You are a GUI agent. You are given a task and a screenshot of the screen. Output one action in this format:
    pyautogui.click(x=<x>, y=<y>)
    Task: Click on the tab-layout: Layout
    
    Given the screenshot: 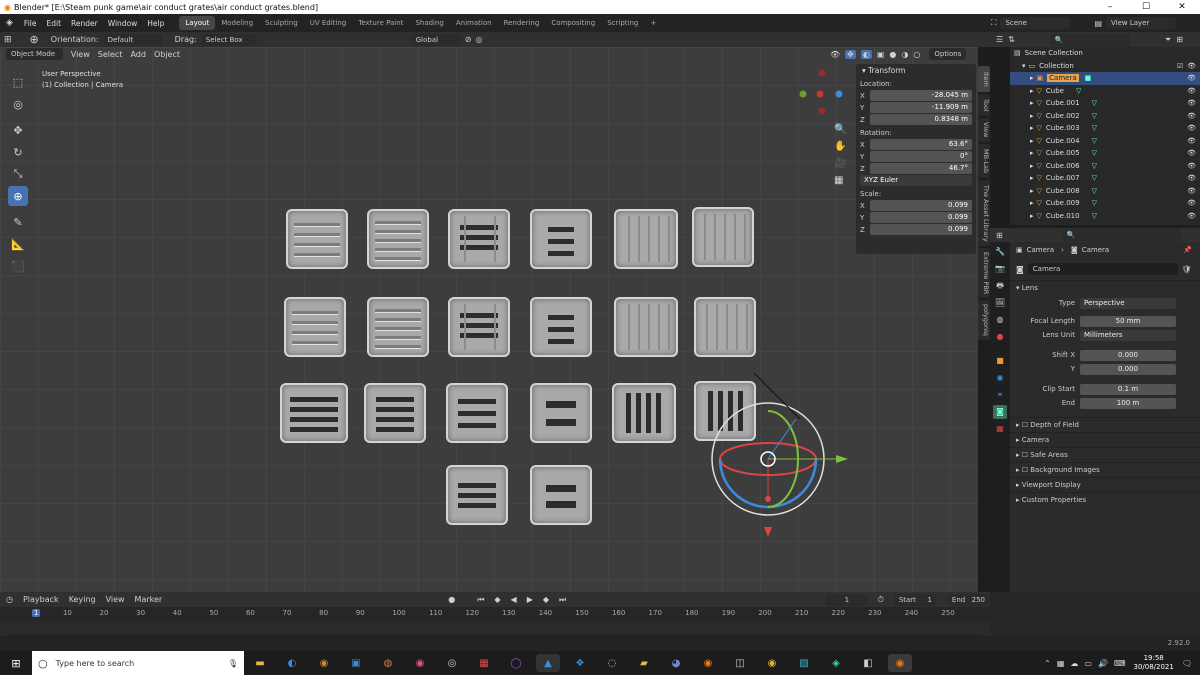 What is the action you would take?
    pyautogui.click(x=197, y=23)
    